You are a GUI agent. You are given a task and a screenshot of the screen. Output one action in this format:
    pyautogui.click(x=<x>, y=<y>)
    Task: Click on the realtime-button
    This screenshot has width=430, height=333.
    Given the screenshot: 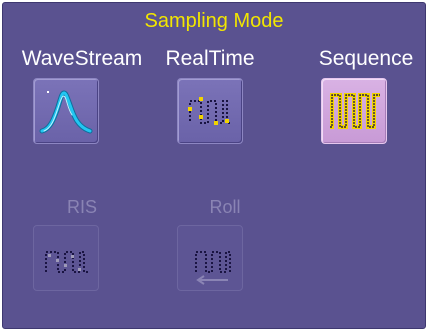 What is the action you would take?
    pyautogui.click(x=210, y=111)
    